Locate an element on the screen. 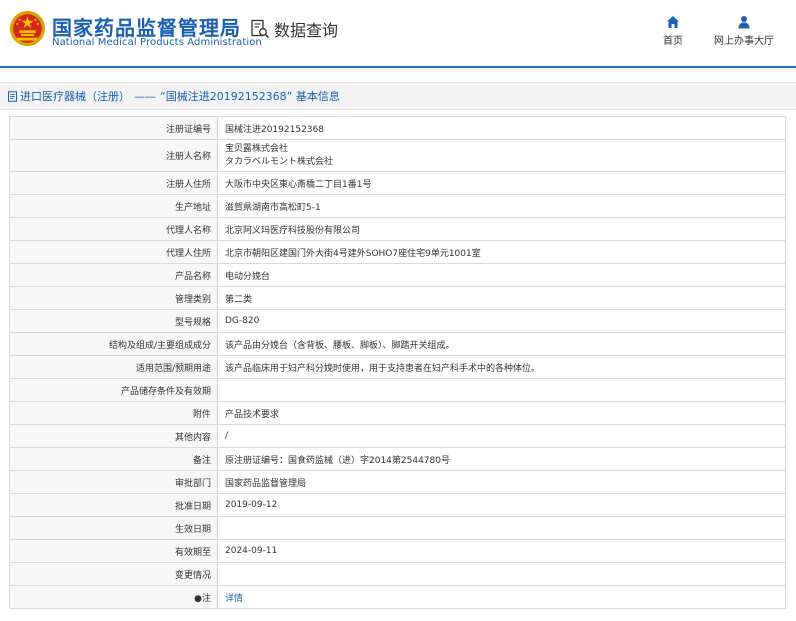 This screenshot has width=796, height=621. field-value: 电动分娩台 is located at coordinates (501, 275).